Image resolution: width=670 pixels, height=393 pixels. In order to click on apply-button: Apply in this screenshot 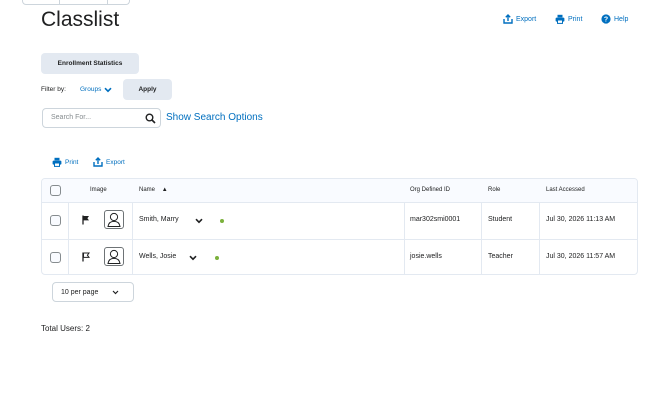, I will do `click(147, 89)`.